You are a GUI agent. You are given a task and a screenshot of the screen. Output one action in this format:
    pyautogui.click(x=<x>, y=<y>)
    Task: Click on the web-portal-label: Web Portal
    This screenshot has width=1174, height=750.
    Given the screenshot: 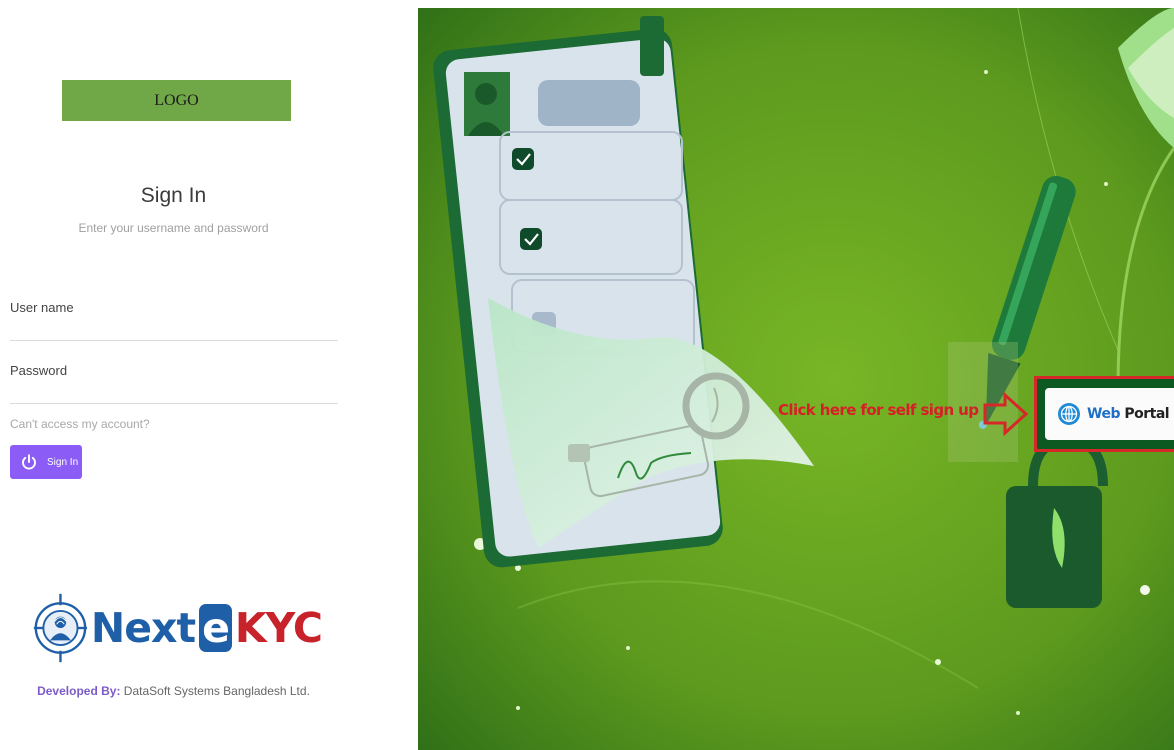 What is the action you would take?
    pyautogui.click(x=1128, y=414)
    